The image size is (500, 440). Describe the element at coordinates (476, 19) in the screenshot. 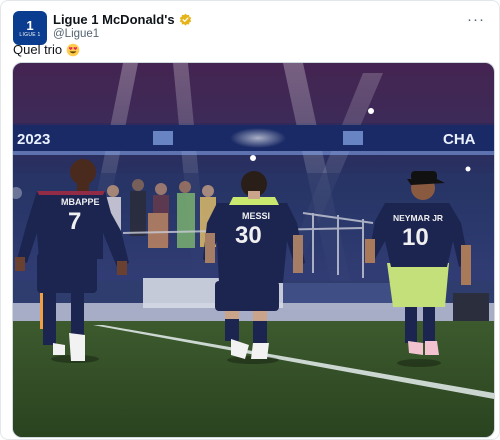

I see `more-options-icon: ···` at that location.